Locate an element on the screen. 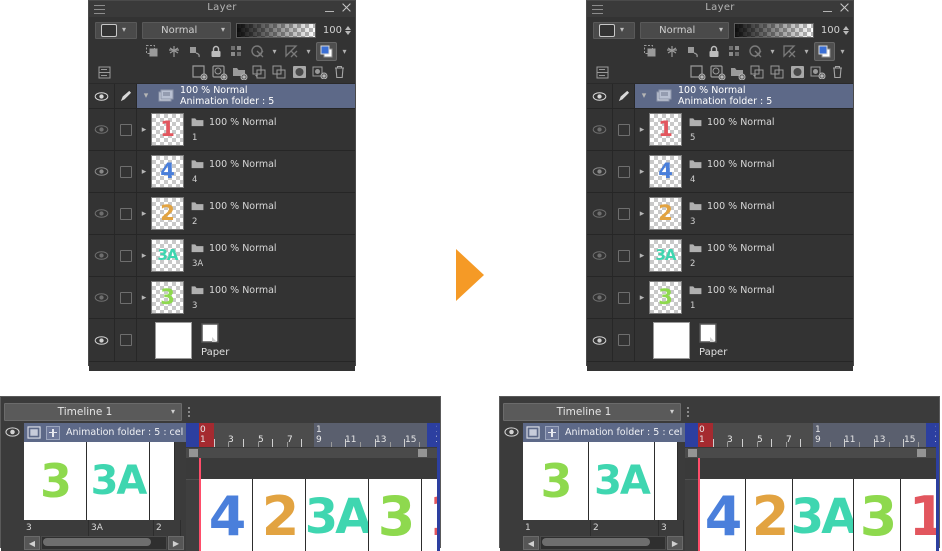 The width and height of the screenshot is (942, 551). blend-mode-select: Normal ▾ is located at coordinates (186, 30).